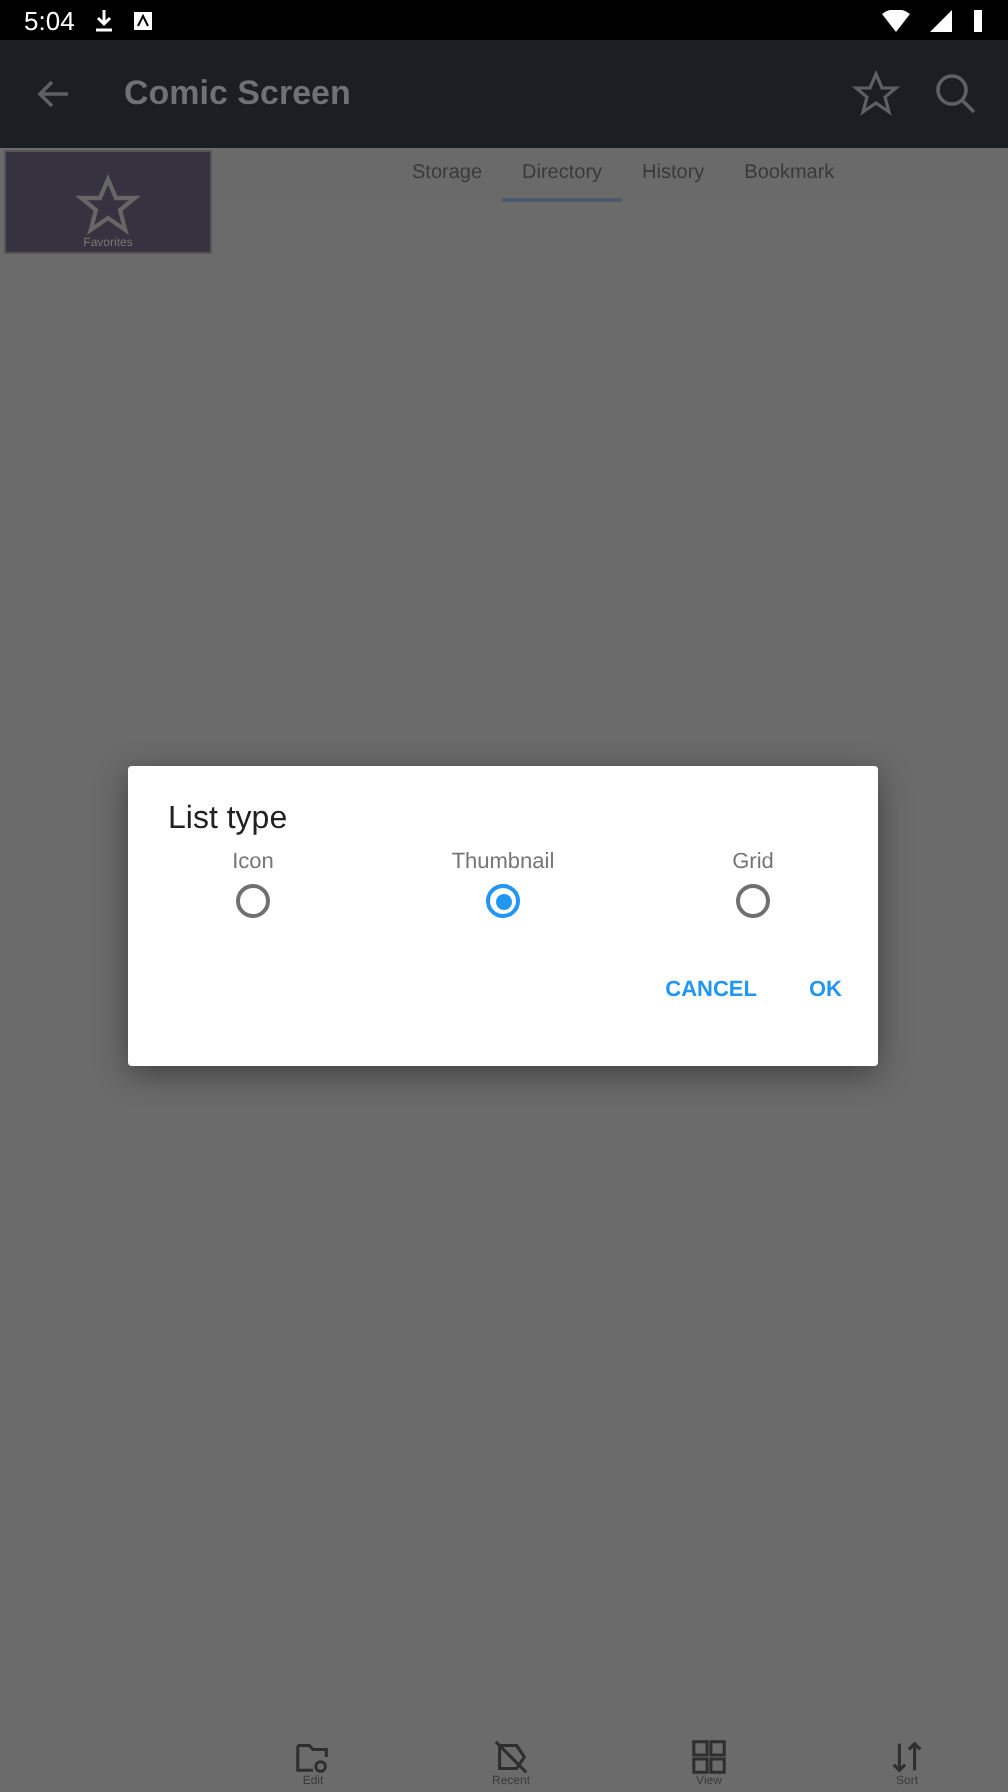 This screenshot has height=1792, width=1008. I want to click on dialog-button: CANCEL, so click(711, 990).